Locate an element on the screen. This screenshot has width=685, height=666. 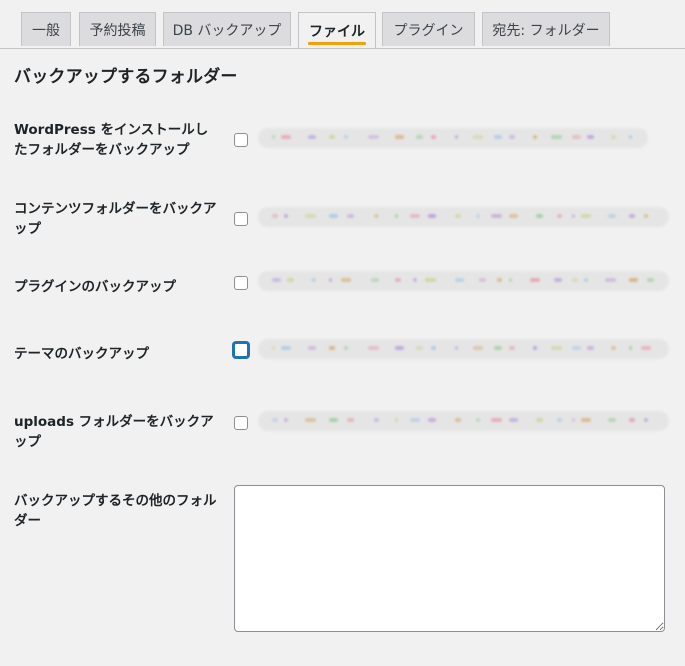
extra-folders-textarea is located at coordinates (449, 558).